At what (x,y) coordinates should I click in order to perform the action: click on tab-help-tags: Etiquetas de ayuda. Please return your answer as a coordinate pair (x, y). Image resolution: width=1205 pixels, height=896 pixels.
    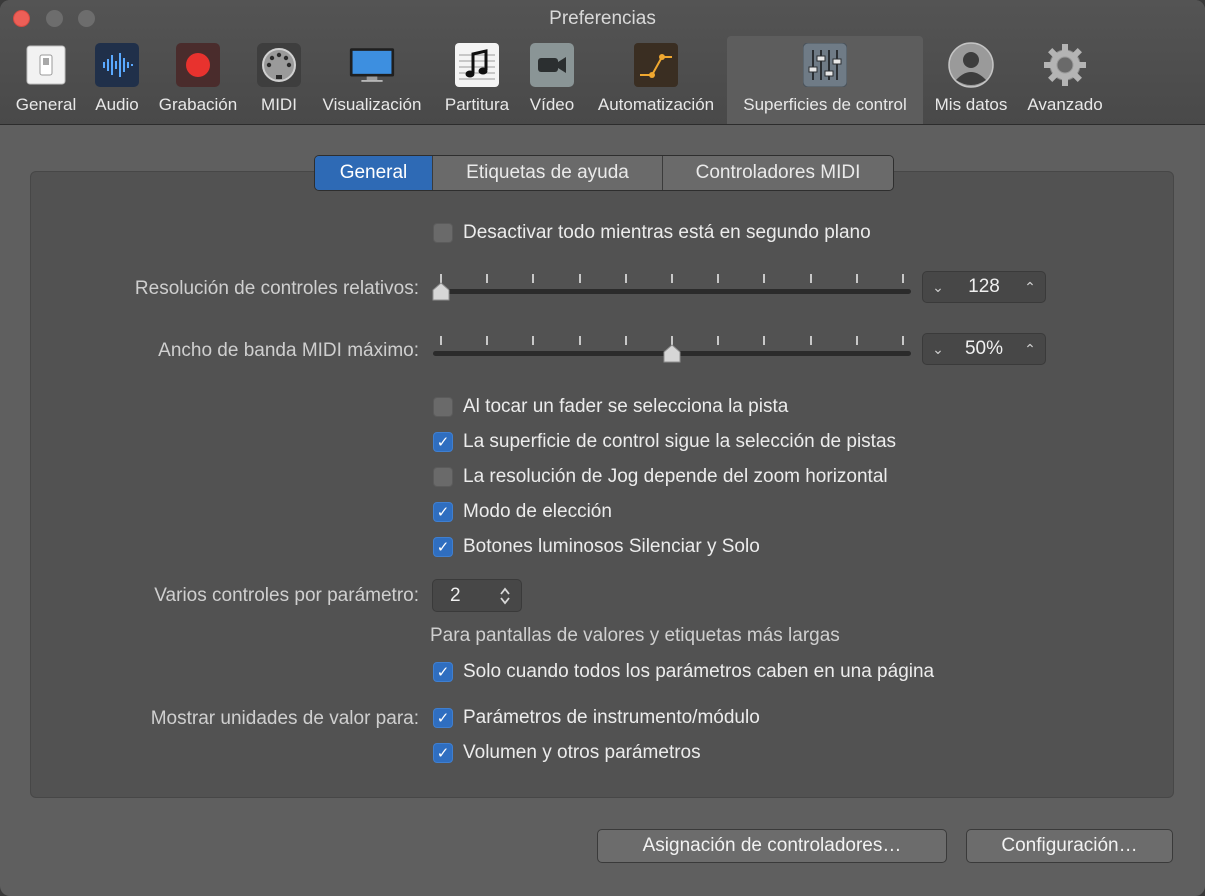
    Looking at the image, I should click on (548, 173).